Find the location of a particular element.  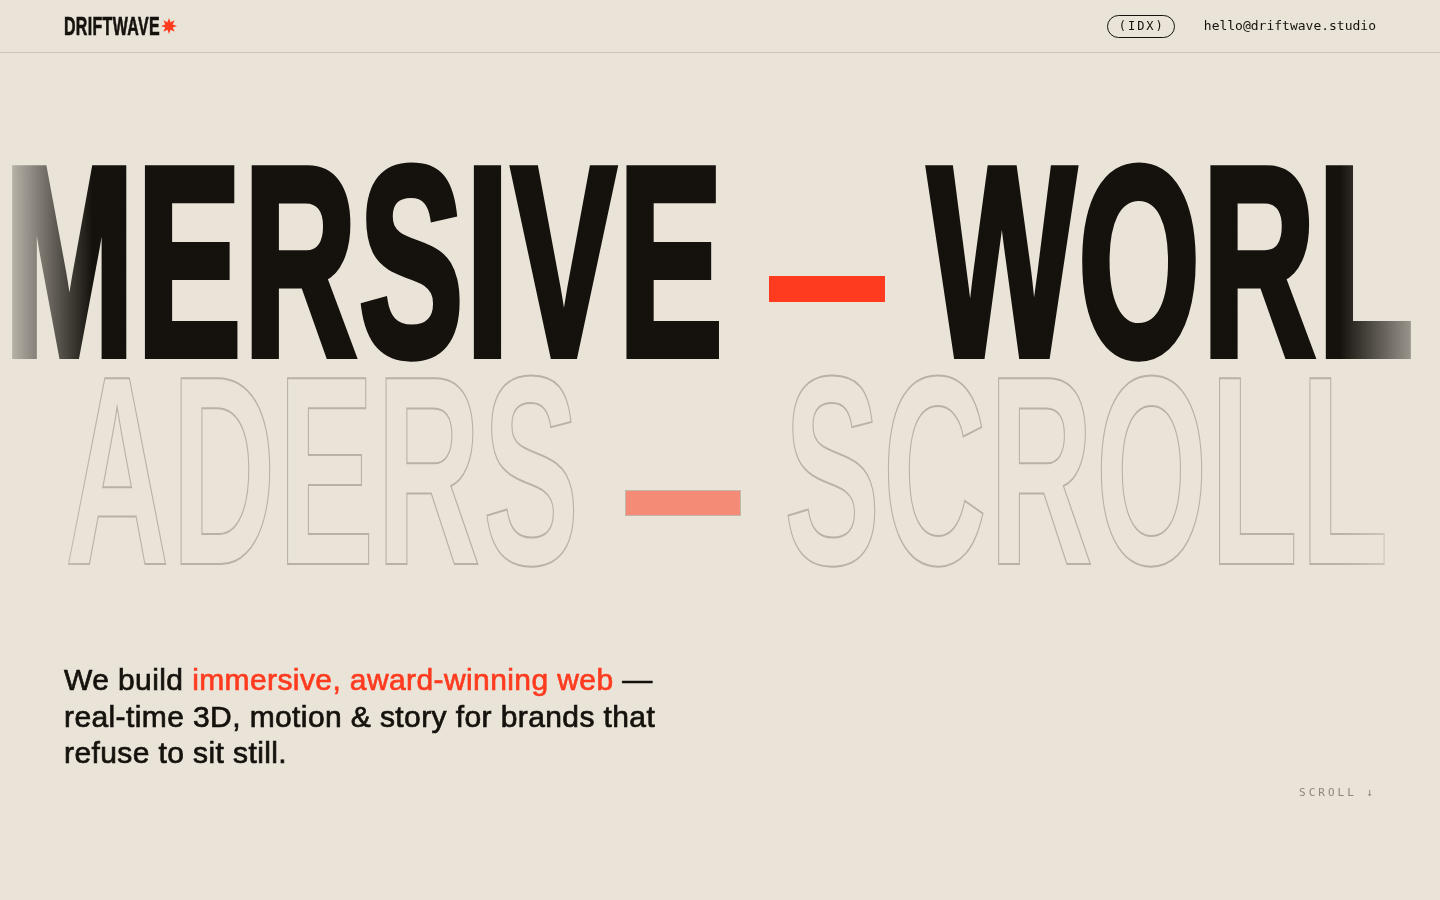

email-link: hello@driftwave.studio is located at coordinates (1289, 26).